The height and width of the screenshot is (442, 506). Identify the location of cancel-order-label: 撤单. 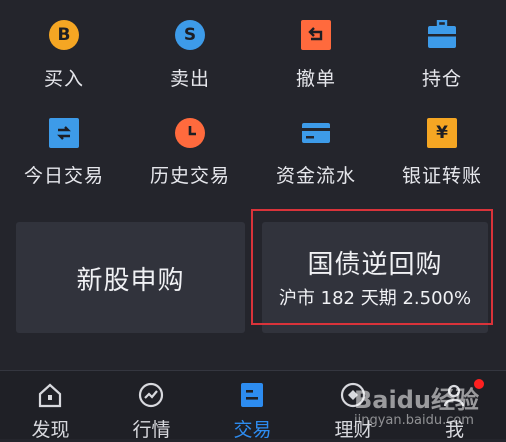
(315, 79).